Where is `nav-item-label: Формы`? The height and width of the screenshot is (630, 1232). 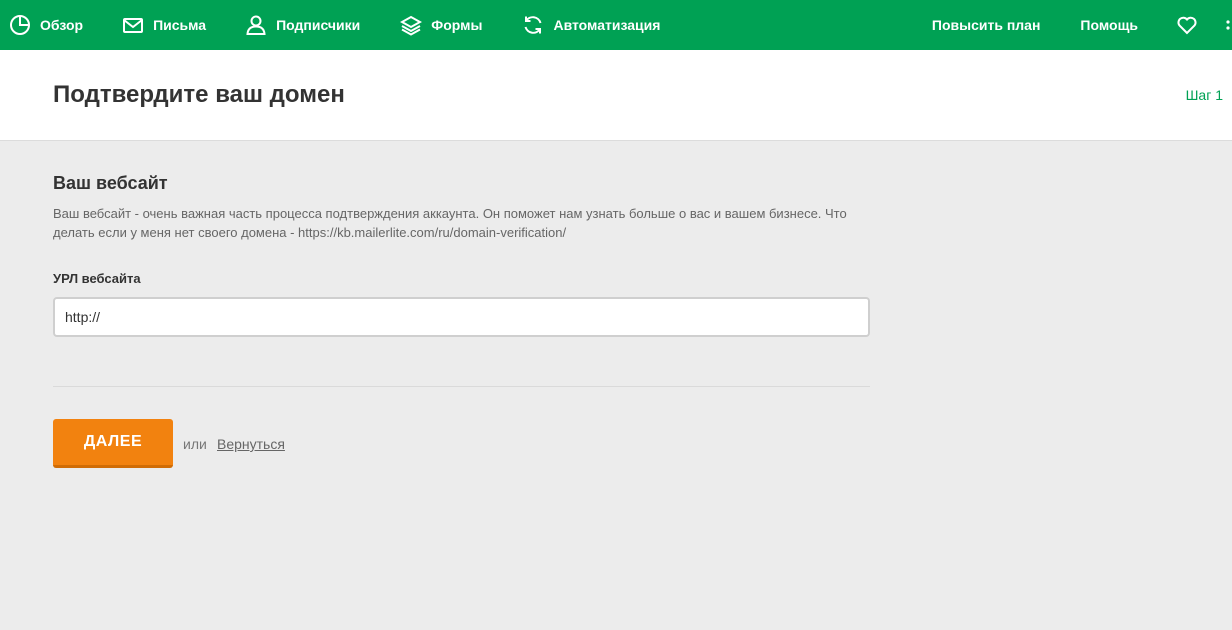 nav-item-label: Формы is located at coordinates (457, 25).